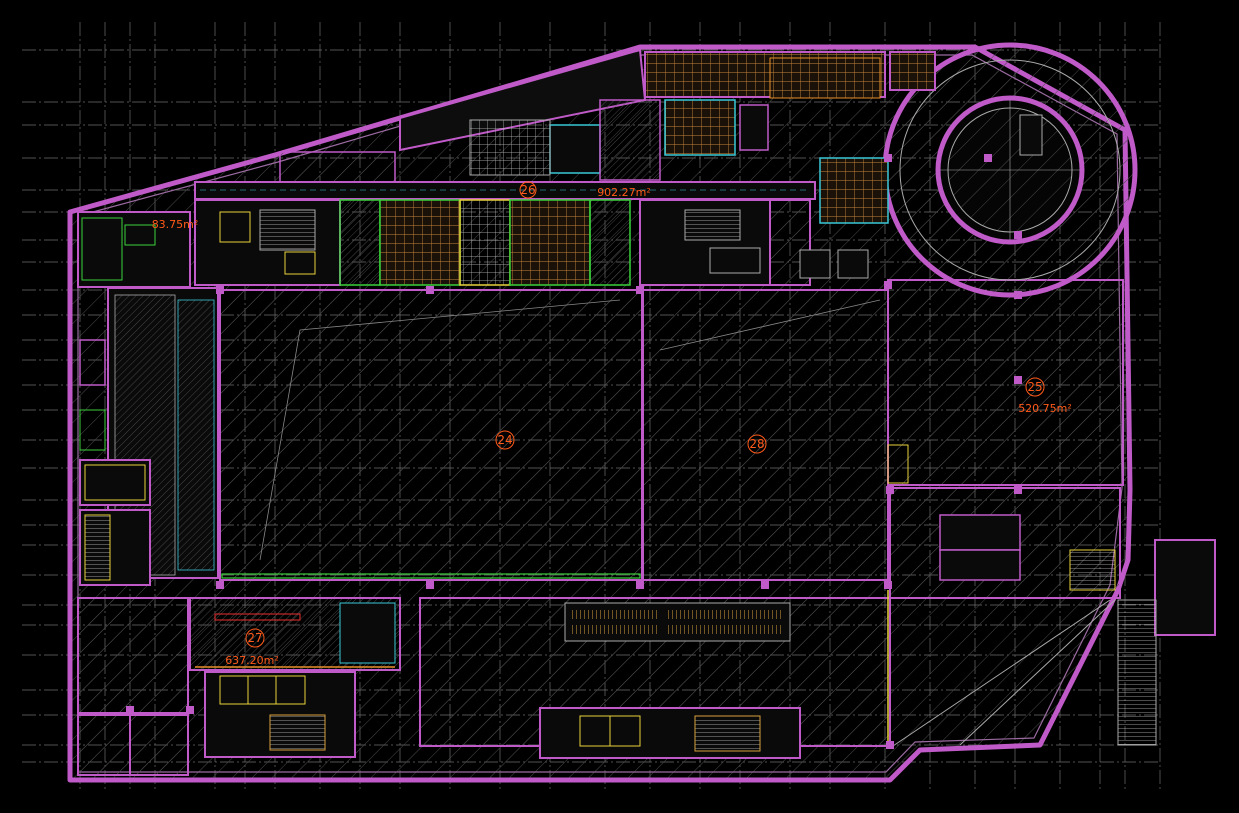  I want to click on zone-27-area: 637.20m², so click(252, 660).